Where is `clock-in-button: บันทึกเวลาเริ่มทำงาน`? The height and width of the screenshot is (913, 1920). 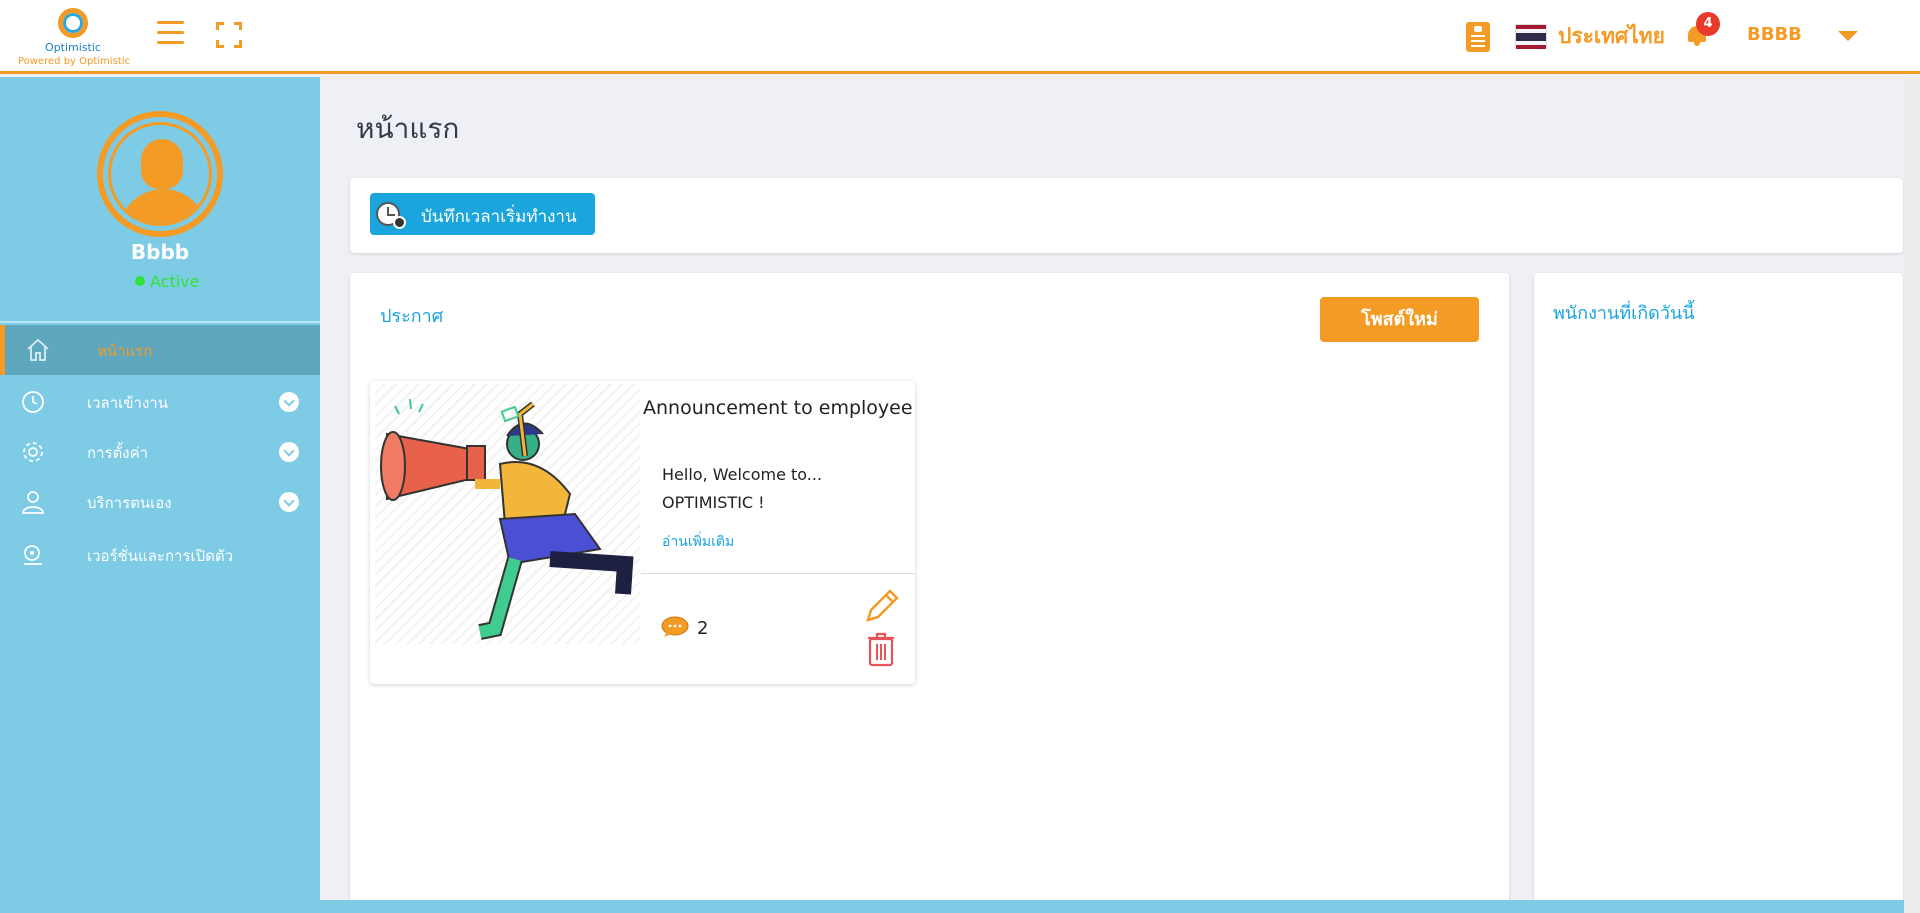 clock-in-button: บันทึกเวลาเริ่มทำงาน is located at coordinates (482, 214).